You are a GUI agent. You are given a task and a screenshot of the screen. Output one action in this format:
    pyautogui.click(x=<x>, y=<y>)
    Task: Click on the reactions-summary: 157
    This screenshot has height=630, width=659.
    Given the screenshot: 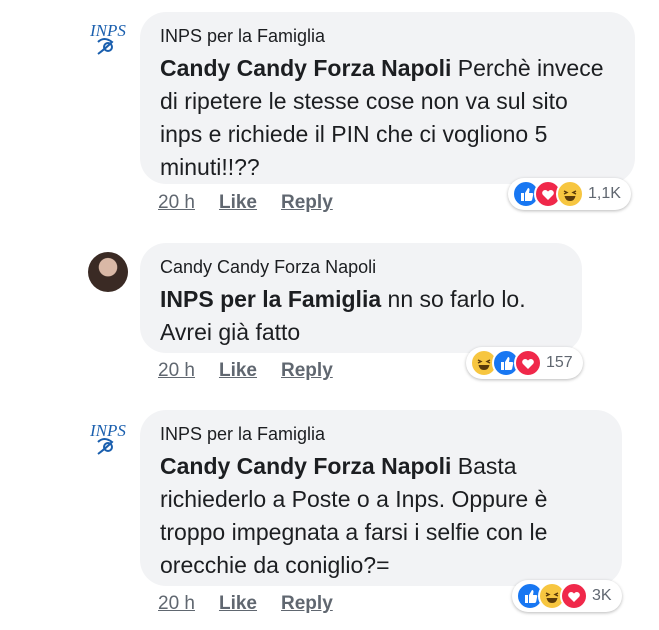 What is the action you would take?
    pyautogui.click(x=524, y=363)
    